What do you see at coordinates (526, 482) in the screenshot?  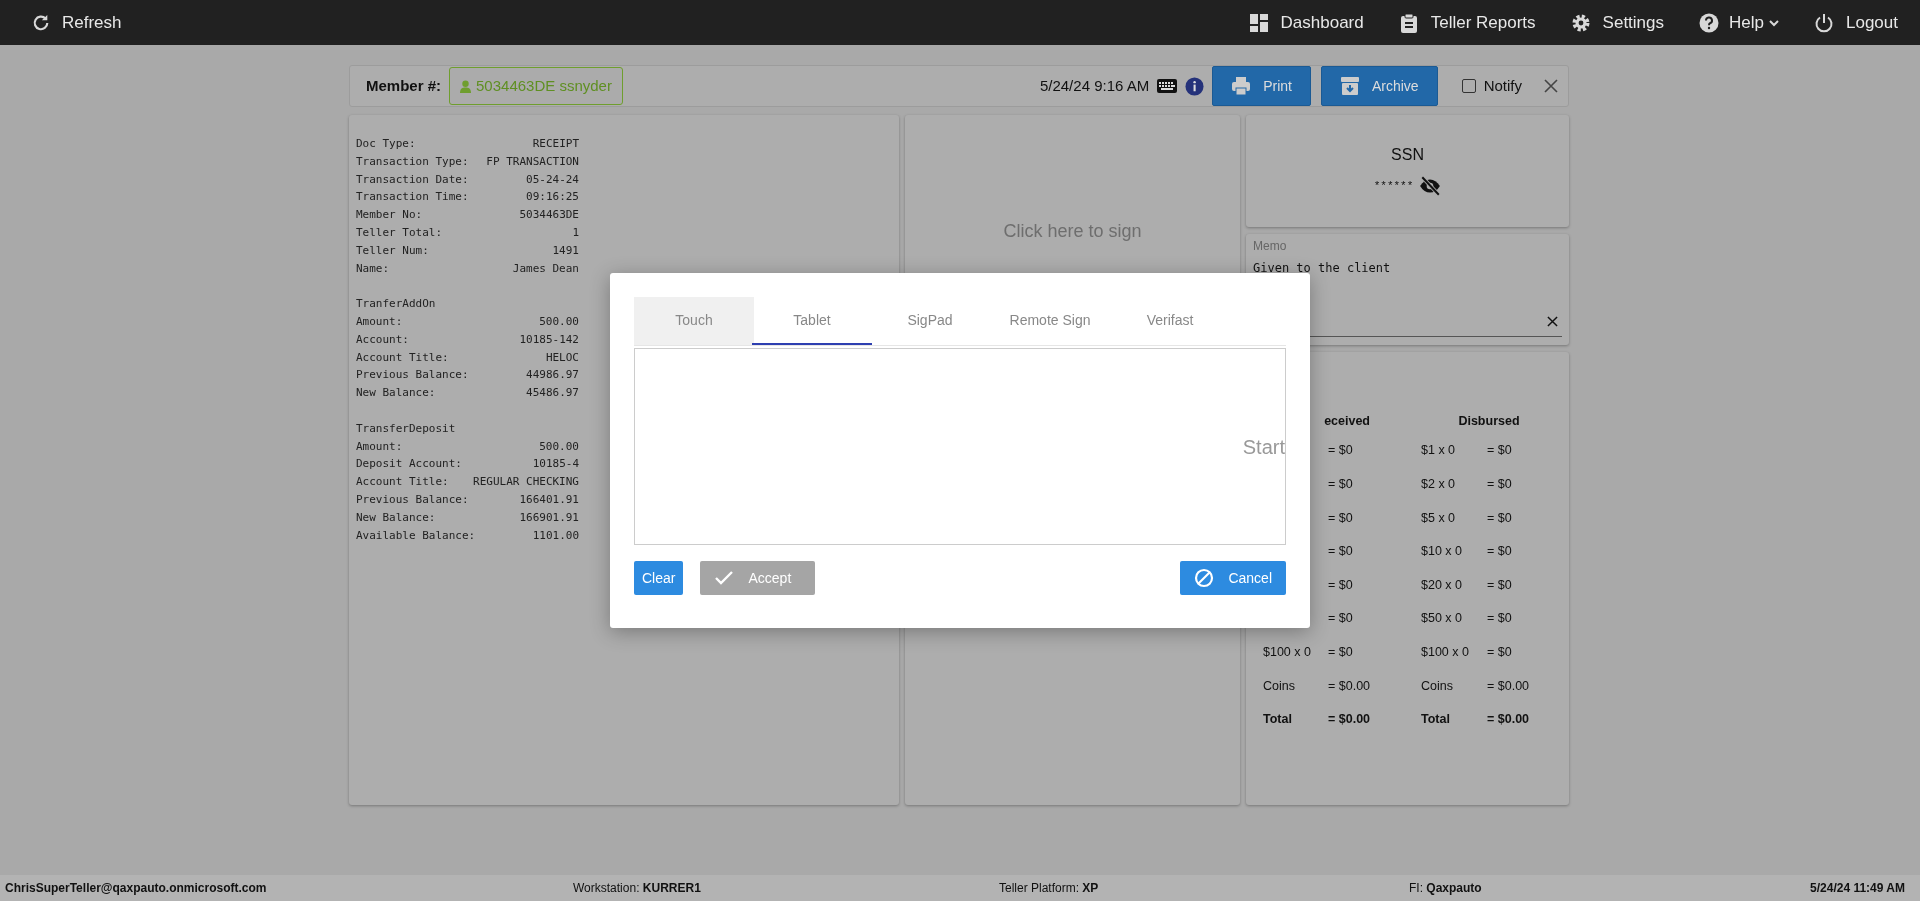 I see `receipt-value: REGULAR CHECKING` at bounding box center [526, 482].